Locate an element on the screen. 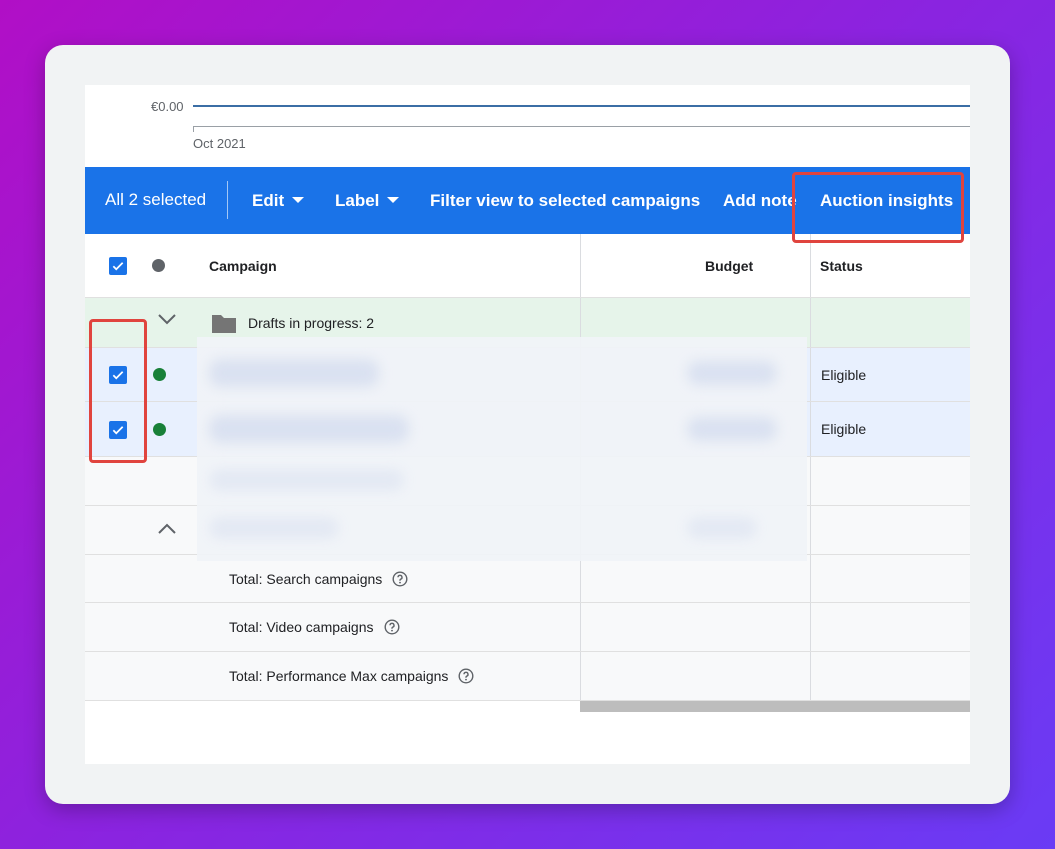 The width and height of the screenshot is (1055, 849). total-search-label: Total: Search campaigns is located at coordinates (306, 578).